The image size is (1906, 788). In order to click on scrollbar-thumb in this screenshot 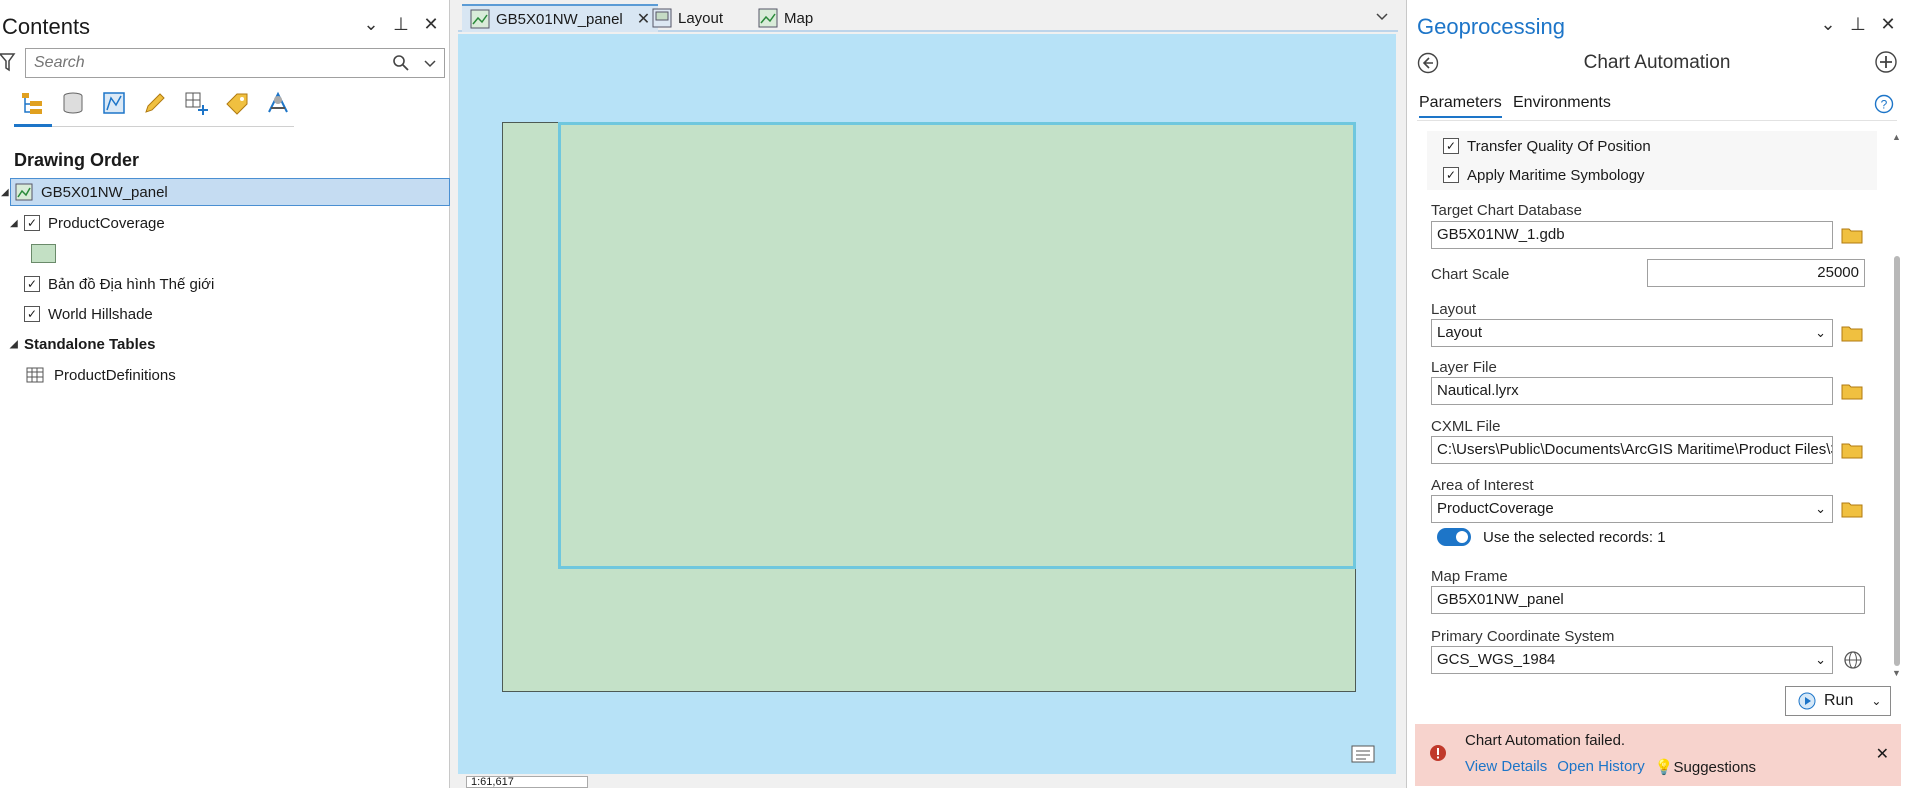, I will do `click(1897, 461)`.